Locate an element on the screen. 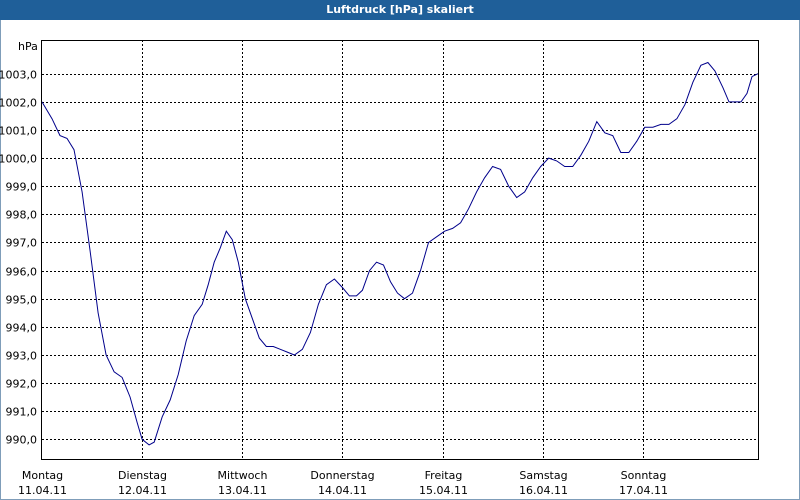 The height and width of the screenshot is (500, 800). x-tick-day-label: Freitag is located at coordinates (444, 475).